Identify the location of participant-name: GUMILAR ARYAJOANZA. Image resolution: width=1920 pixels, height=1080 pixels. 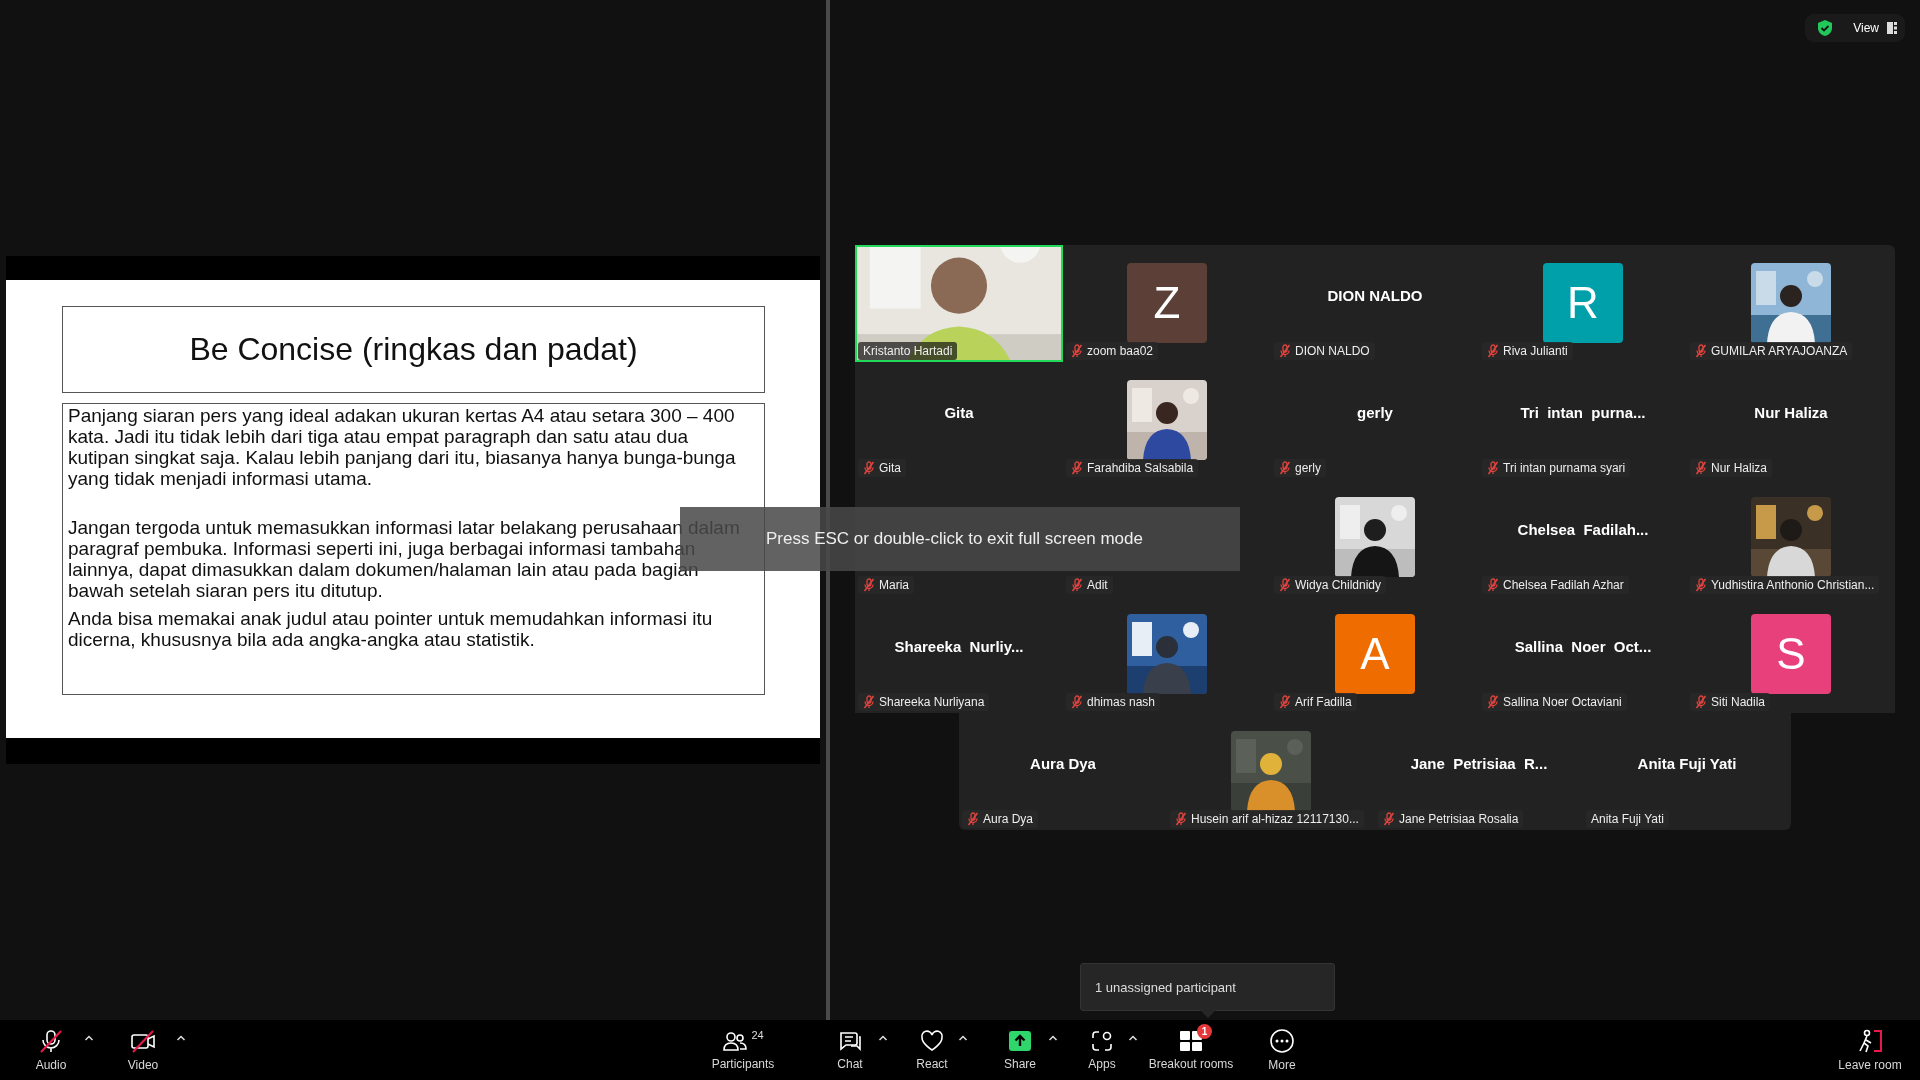
(1779, 351).